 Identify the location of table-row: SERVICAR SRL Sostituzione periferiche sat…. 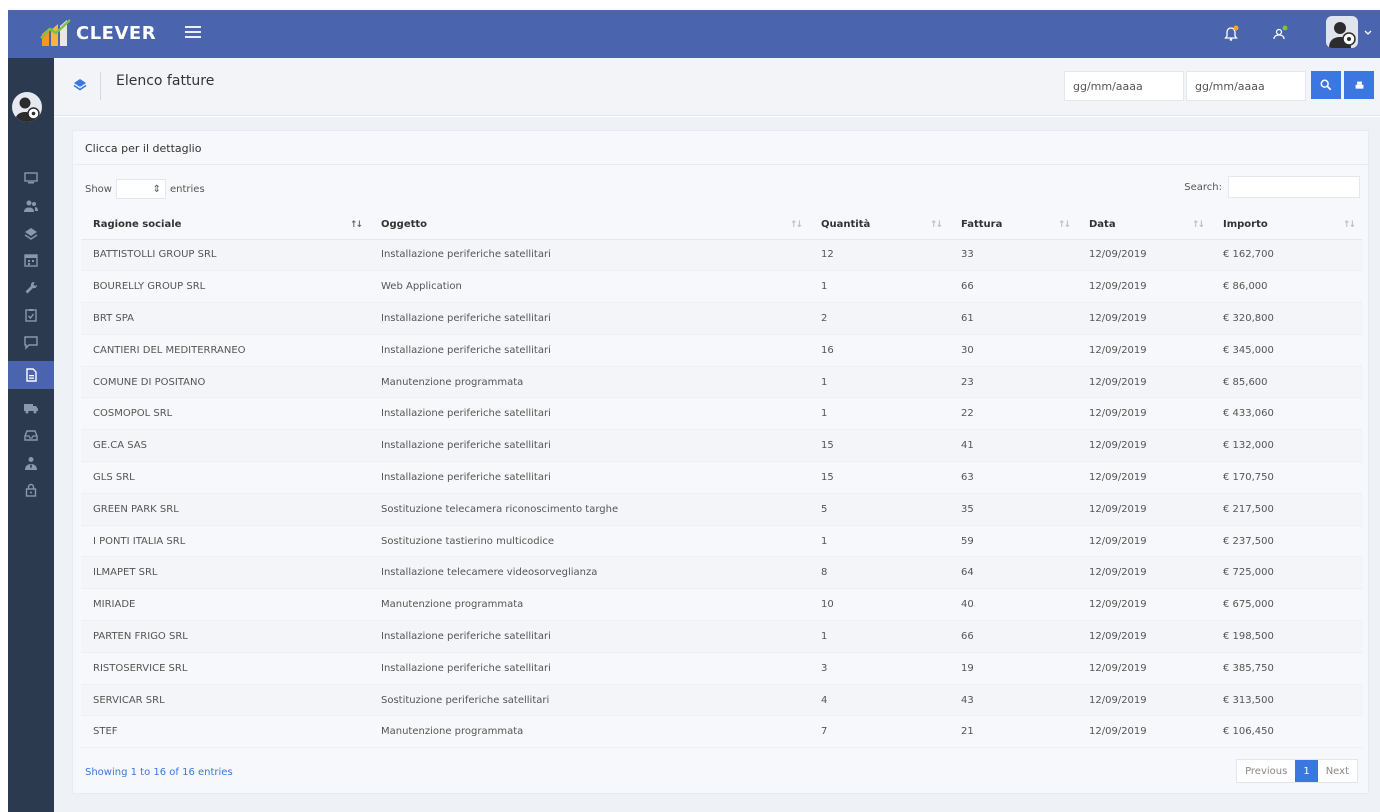
(721, 700).